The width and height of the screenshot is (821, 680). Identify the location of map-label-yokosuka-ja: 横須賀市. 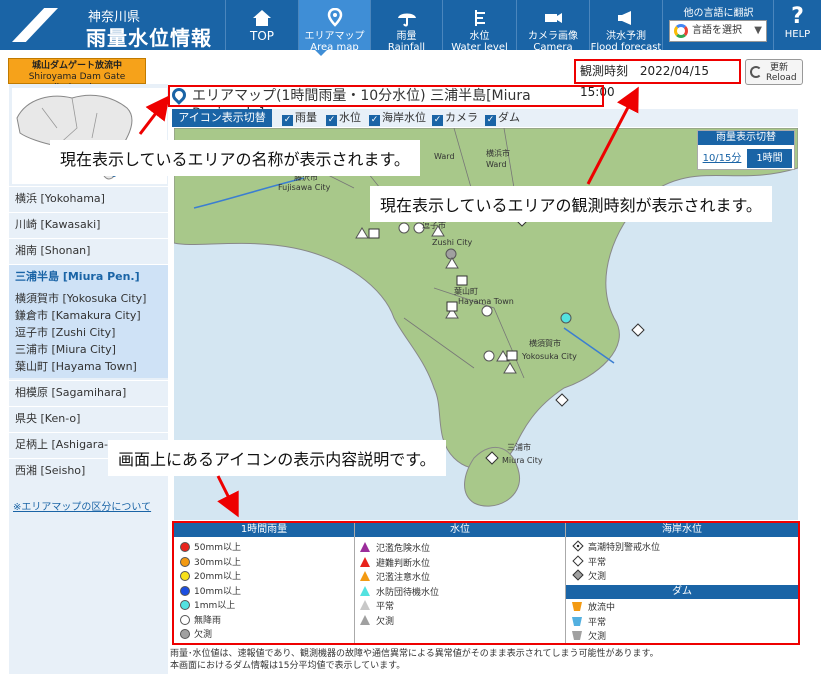
(545, 343).